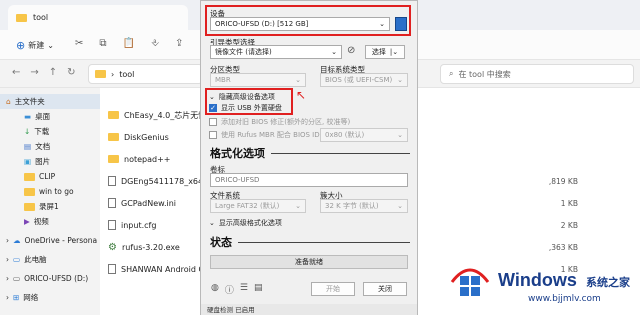  What do you see at coordinates (401, 24) in the screenshot?
I see `save-icon` at bounding box center [401, 24].